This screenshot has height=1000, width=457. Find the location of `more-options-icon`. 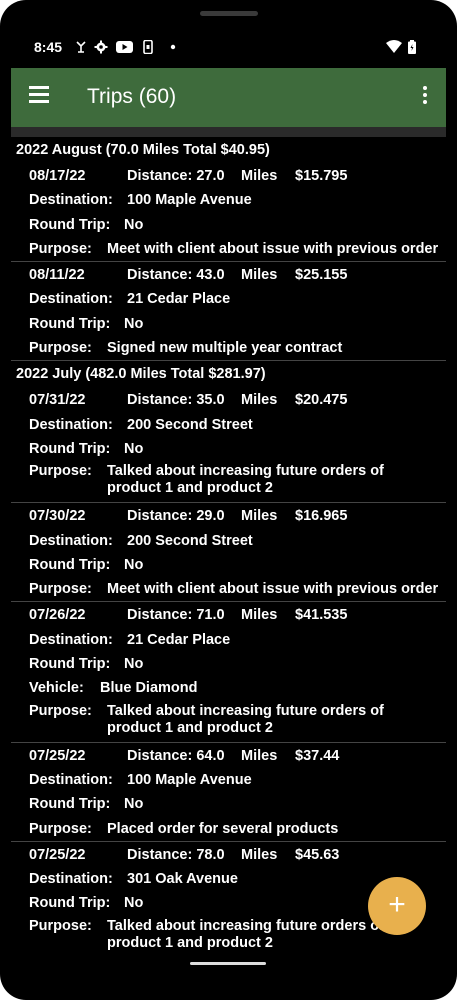

more-options-icon is located at coordinates (425, 98).